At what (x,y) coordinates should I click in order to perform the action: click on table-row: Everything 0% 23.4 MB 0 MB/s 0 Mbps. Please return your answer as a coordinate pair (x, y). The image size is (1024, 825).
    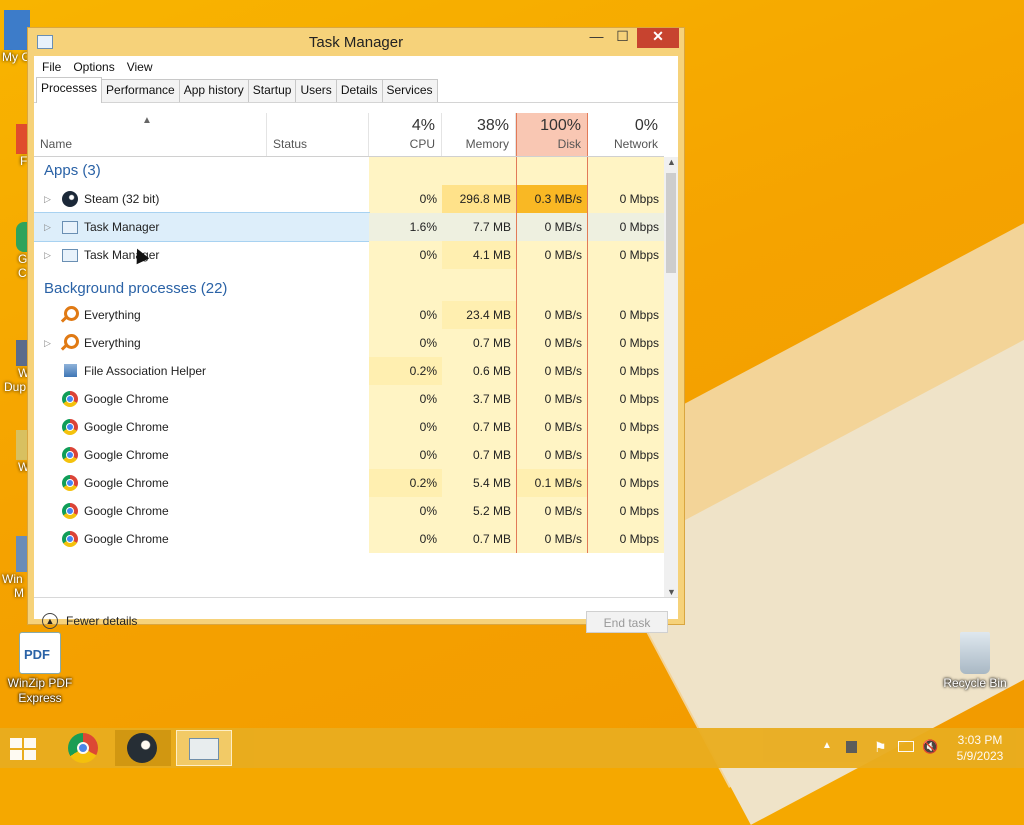
    Looking at the image, I should click on (349, 315).